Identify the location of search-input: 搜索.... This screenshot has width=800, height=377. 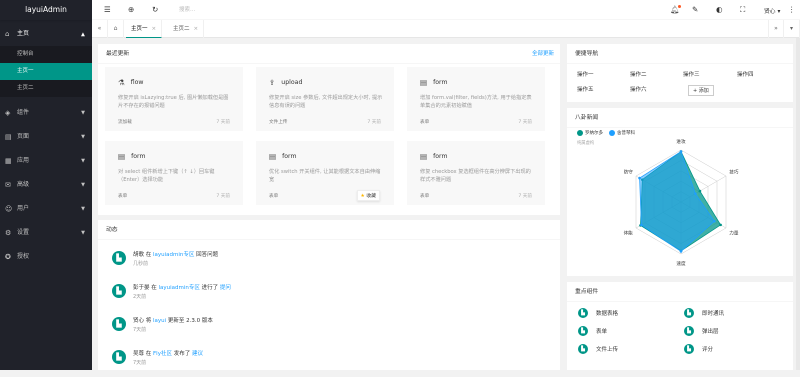
(187, 9).